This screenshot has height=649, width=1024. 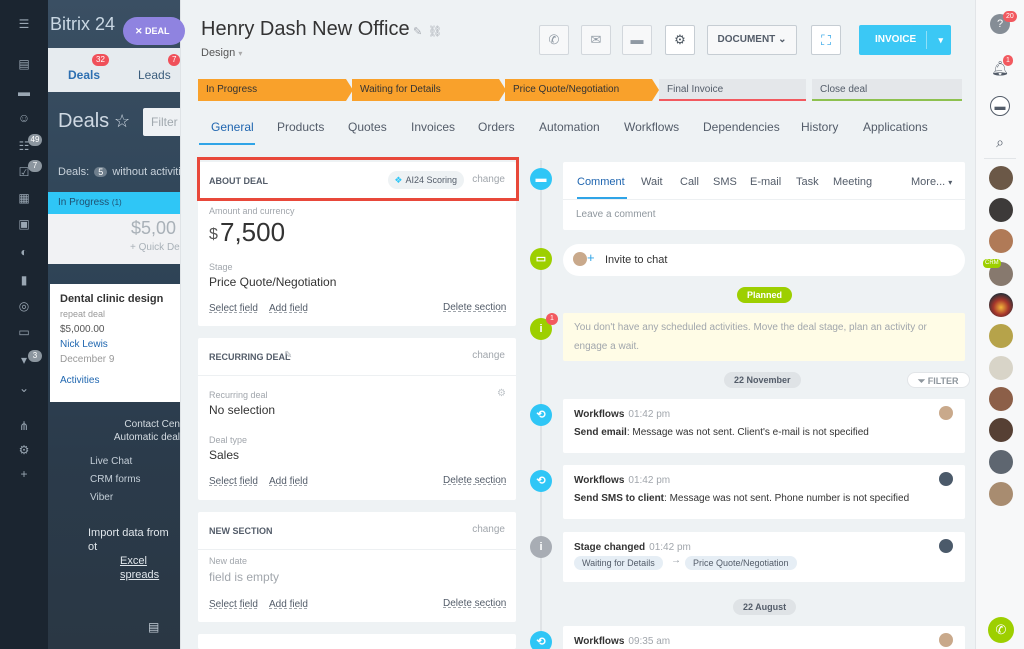 What do you see at coordinates (300, 127) in the screenshot?
I see `tab-products: Products` at bounding box center [300, 127].